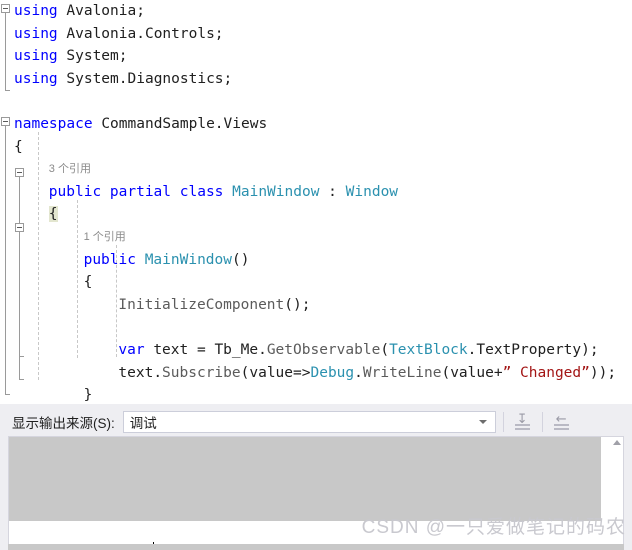 The image size is (632, 550). Describe the element at coordinates (143, 423) in the screenshot. I see `output-source-value: 调试` at that location.